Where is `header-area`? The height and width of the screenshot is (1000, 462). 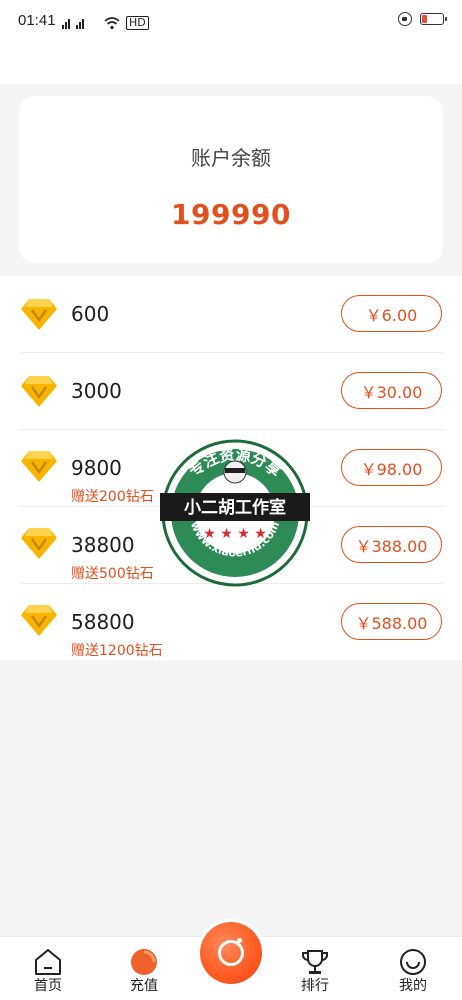
header-area is located at coordinates (231, 66).